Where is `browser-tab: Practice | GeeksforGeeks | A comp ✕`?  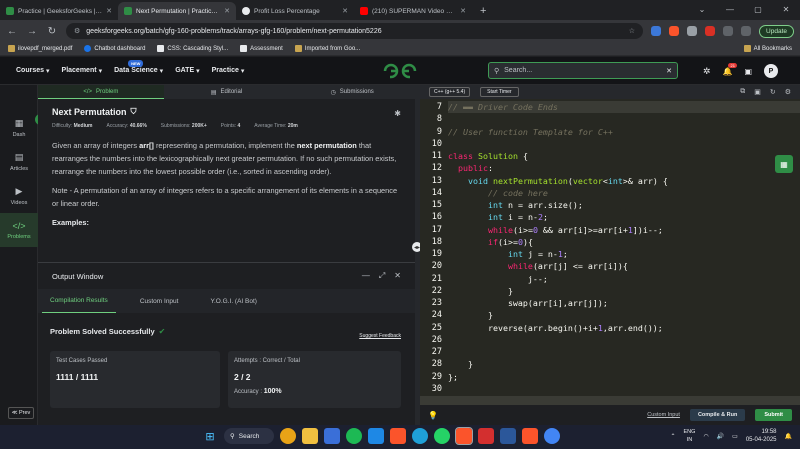
browser-tab: Practice | GeeksforGeeks | A comp ✕ is located at coordinates (59, 11).